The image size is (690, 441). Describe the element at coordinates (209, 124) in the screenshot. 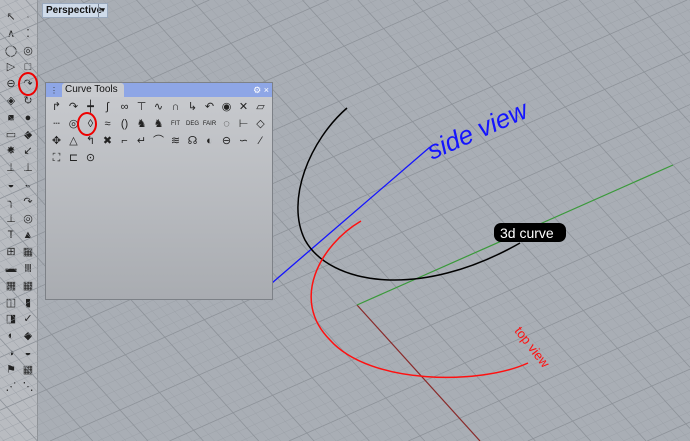

I see `curve-tool-icon: FAIR` at that location.